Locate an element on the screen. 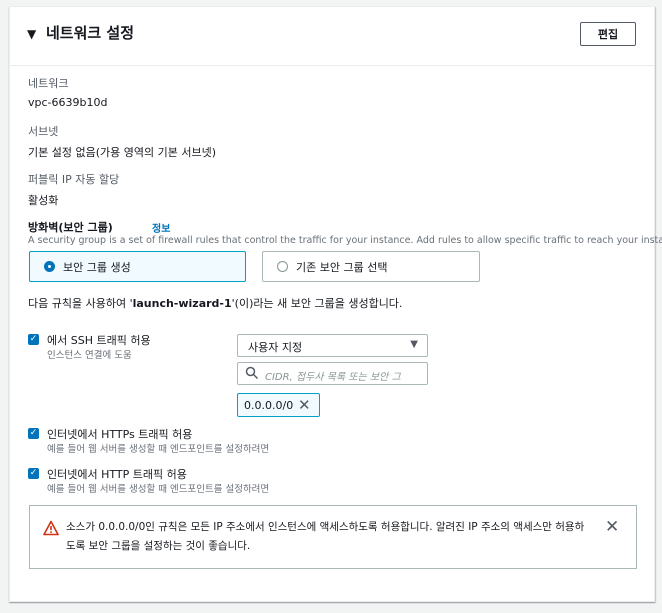  firewall-title: 방화벽(보안 그룹) is located at coordinates (70, 227).